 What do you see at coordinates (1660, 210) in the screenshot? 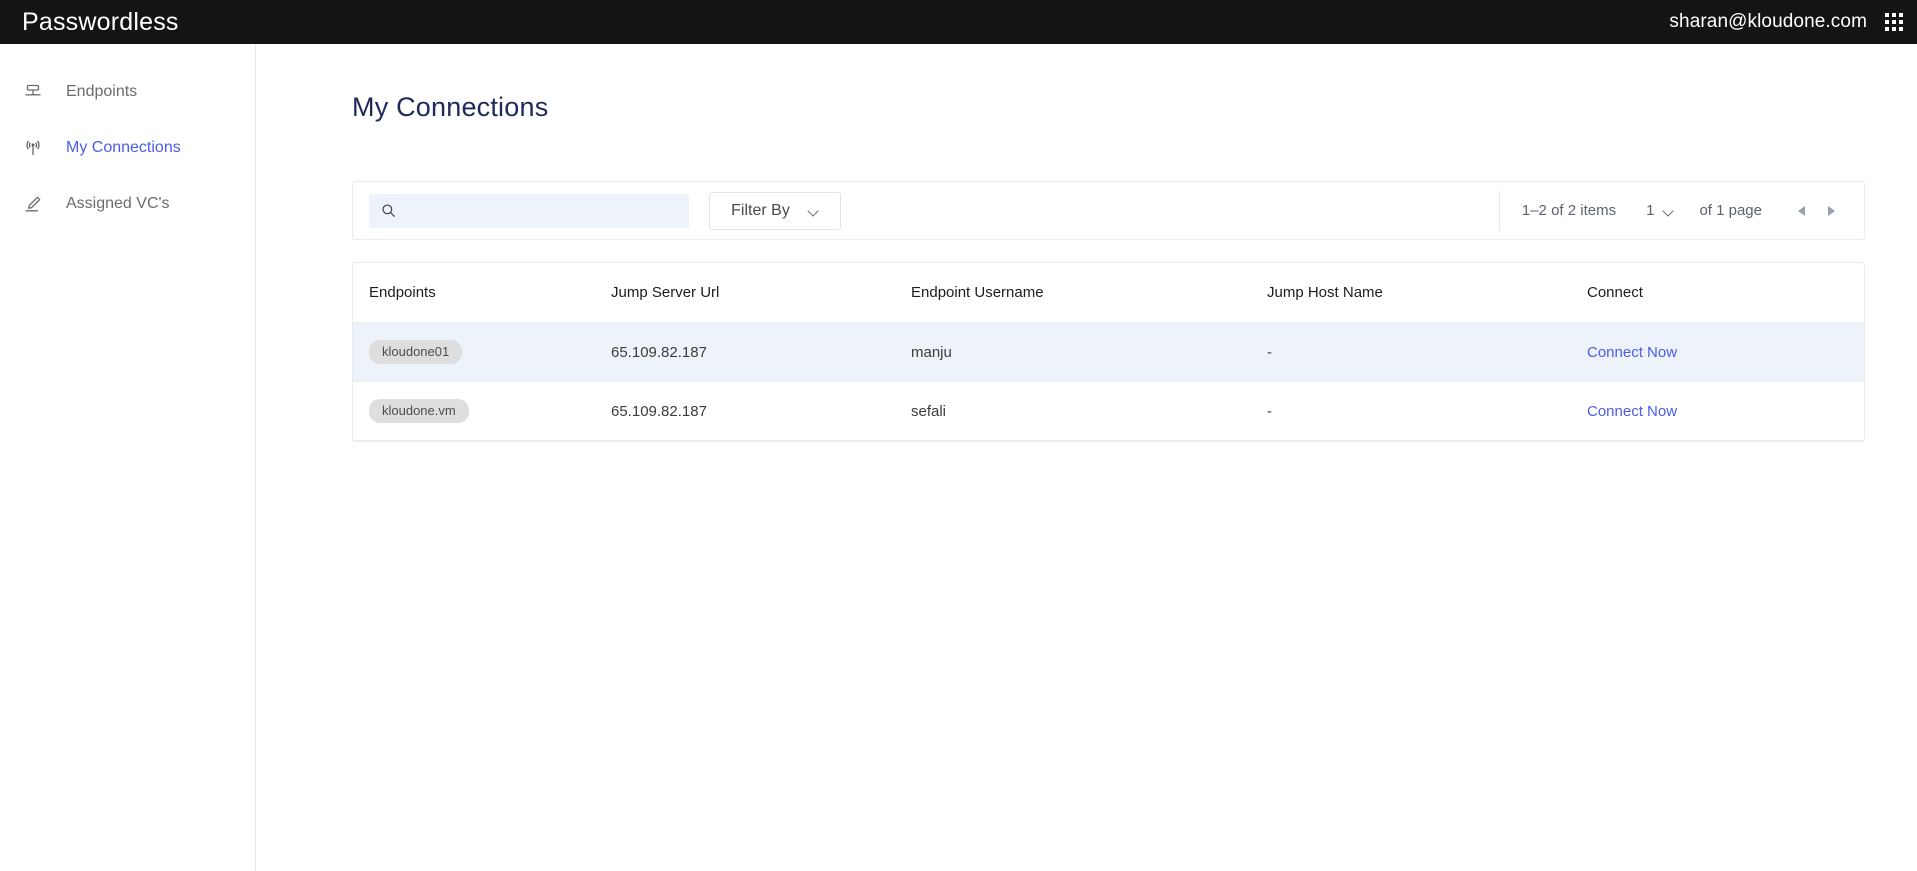
I see `page-number-select: 1` at bounding box center [1660, 210].